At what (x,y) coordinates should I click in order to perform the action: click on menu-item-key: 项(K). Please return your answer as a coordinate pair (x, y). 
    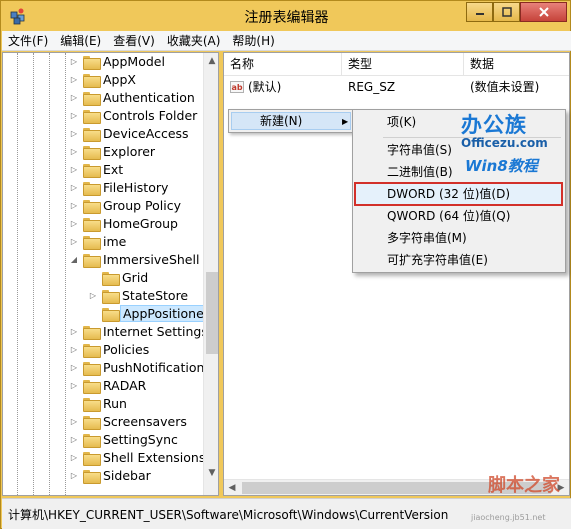
    Looking at the image, I should click on (401, 122).